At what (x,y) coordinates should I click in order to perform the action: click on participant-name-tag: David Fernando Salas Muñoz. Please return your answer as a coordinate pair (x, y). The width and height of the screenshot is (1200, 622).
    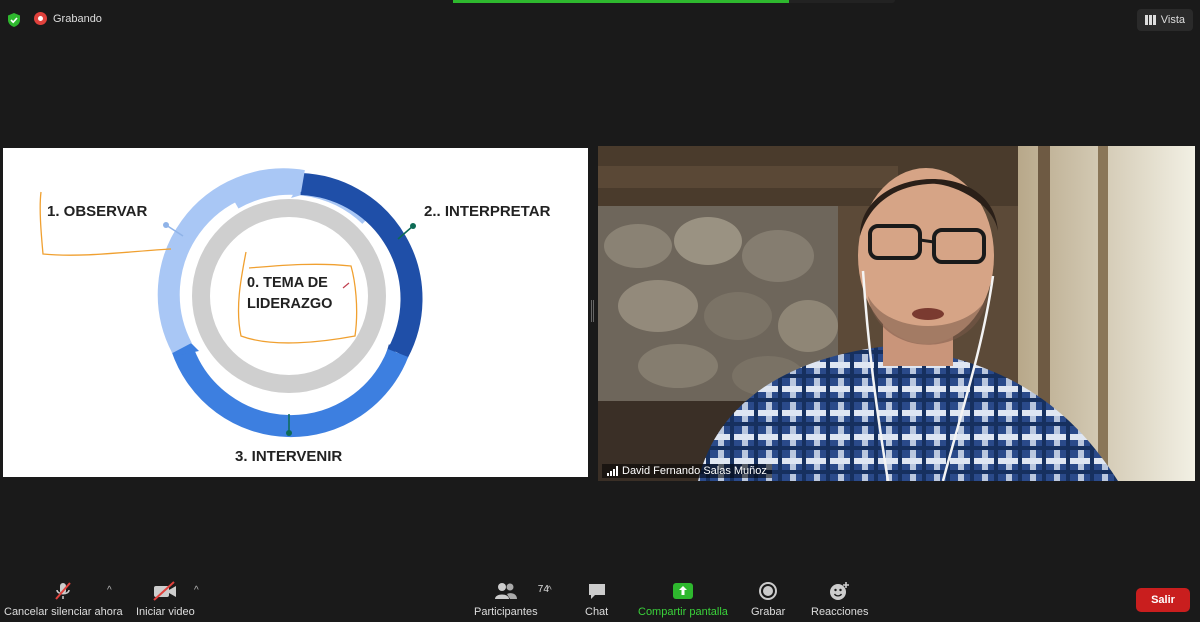
    Looking at the image, I should click on (687, 471).